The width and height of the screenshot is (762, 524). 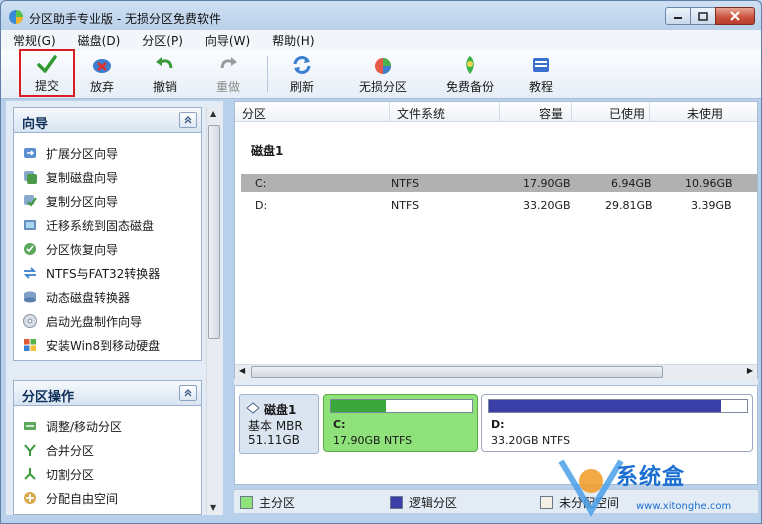 I want to click on refresh-icon, so click(x=302, y=65).